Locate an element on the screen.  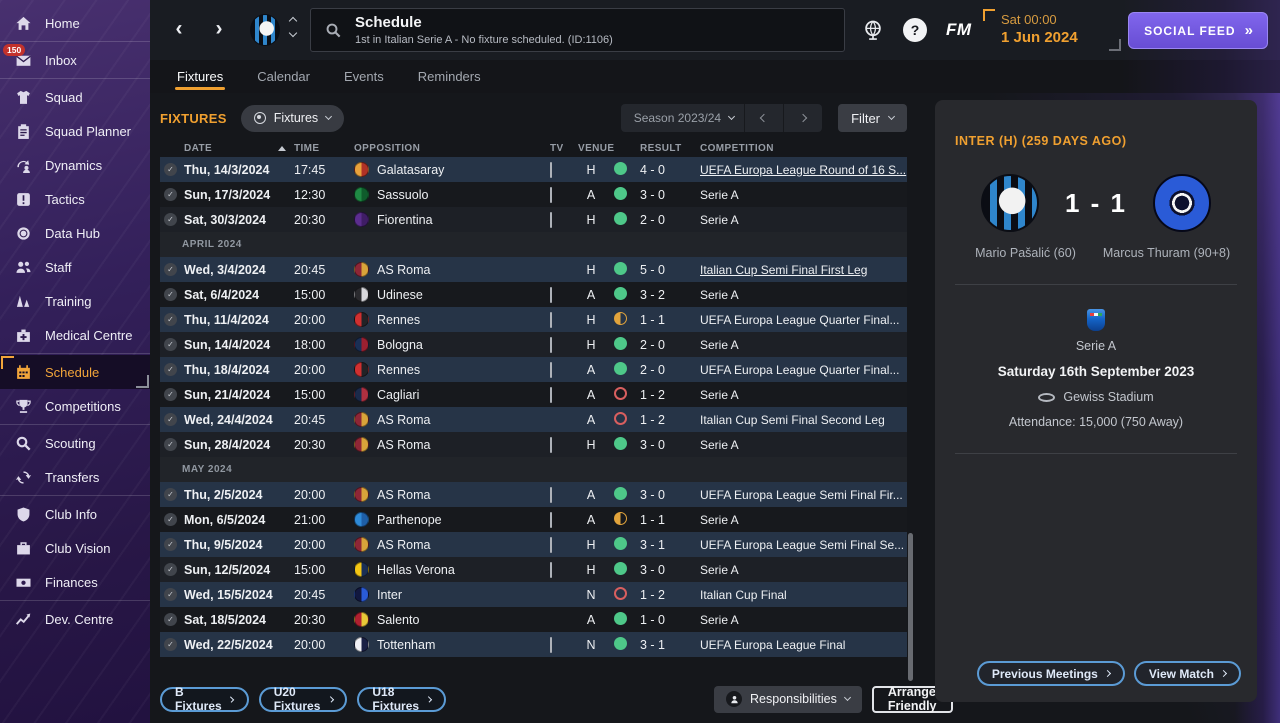
fixture-row: ✓ Sun, 14/4/2024 18:00 Bologna H 2 - 0 Serie A is located at coordinates (533, 344).